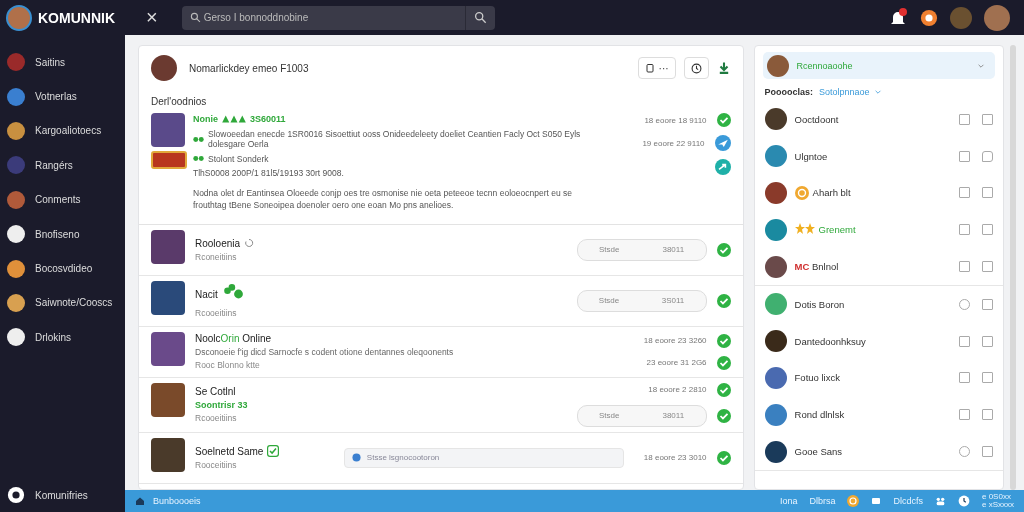 Image resolution: width=1024 pixels, height=512 pixels. What do you see at coordinates (879, 304) in the screenshot?
I see `contact-item: Dotis Boron` at bounding box center [879, 304].